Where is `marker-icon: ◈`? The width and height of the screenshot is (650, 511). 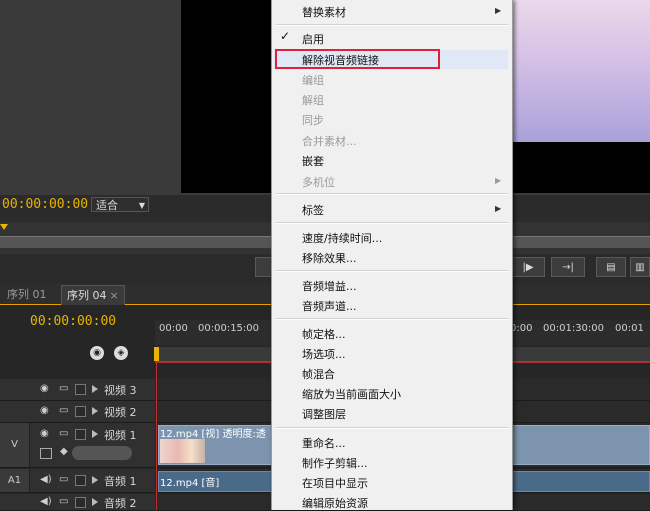
marker-icon: ◈ is located at coordinates (121, 353).